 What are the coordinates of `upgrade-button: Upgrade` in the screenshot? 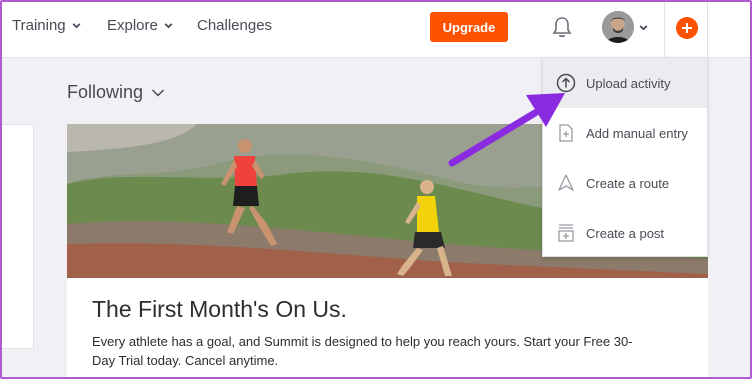 It's located at (469, 27).